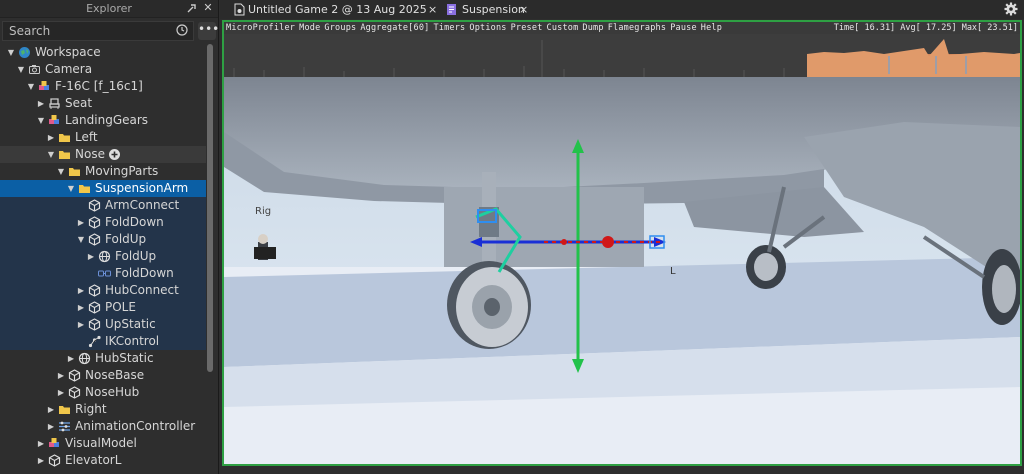  I want to click on microprofiler-menu-item: Groups, so click(340, 28).